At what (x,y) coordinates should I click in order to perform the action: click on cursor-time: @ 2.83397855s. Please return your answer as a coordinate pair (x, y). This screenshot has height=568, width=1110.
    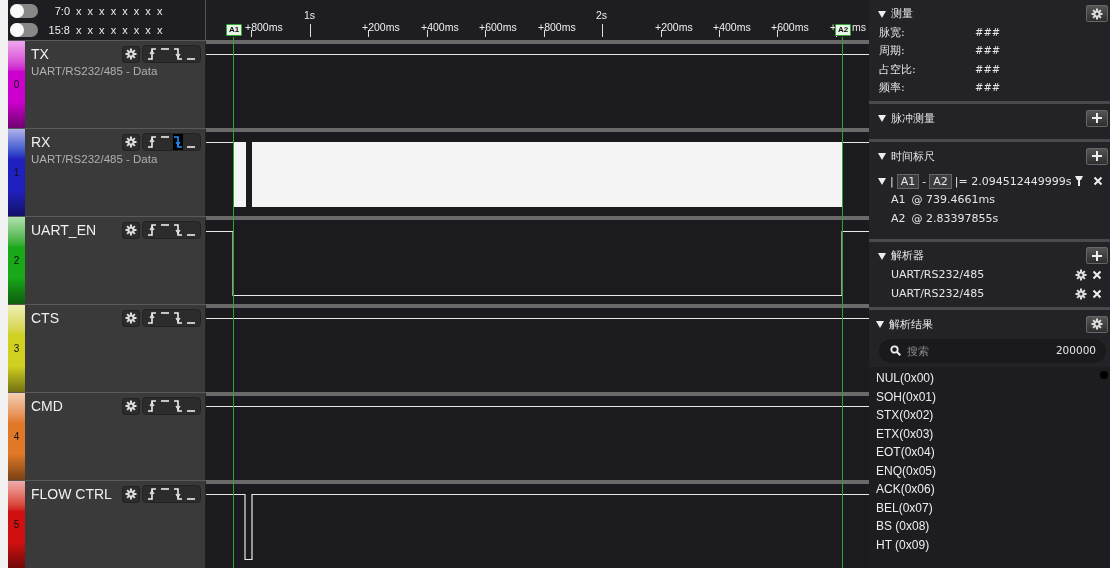
    Looking at the image, I should click on (955, 218).